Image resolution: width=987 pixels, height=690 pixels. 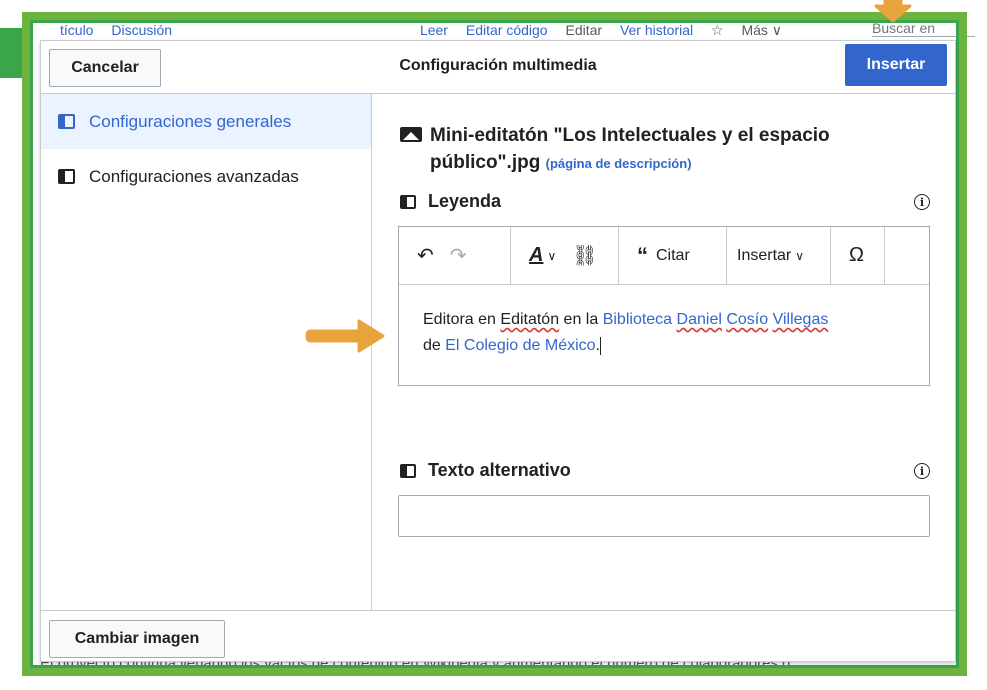 What do you see at coordinates (893, 11) in the screenshot?
I see `annotation-arrow-down` at bounding box center [893, 11].